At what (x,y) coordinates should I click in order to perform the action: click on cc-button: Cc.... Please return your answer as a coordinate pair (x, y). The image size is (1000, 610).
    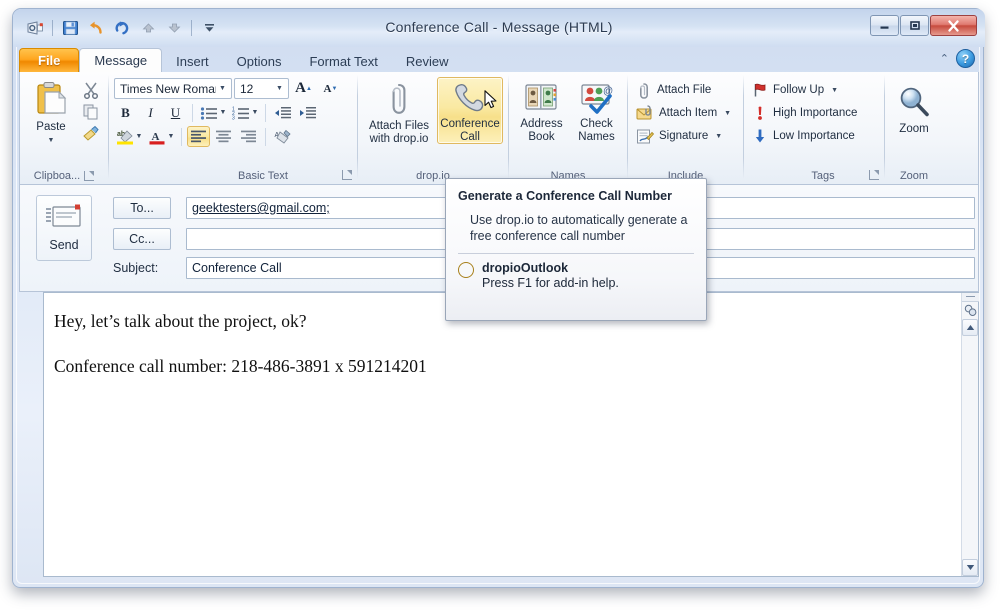
    Looking at the image, I should click on (142, 239).